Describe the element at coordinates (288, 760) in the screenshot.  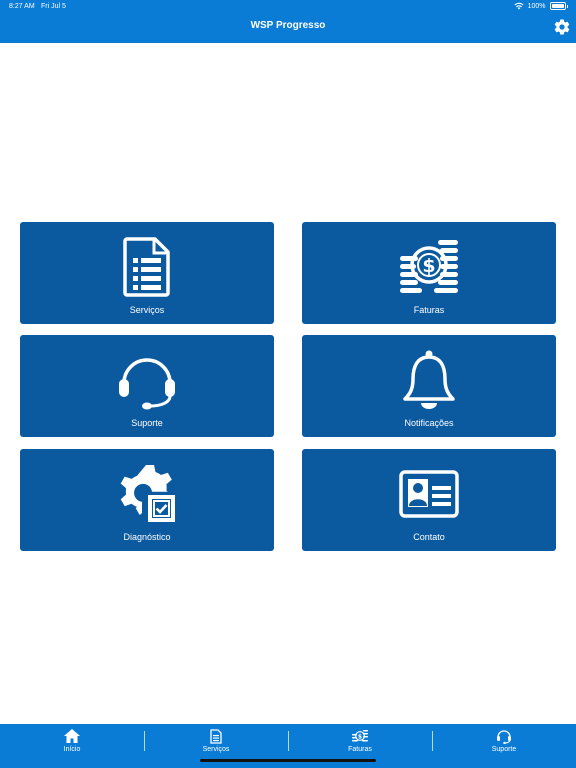
I see `home-indicator` at that location.